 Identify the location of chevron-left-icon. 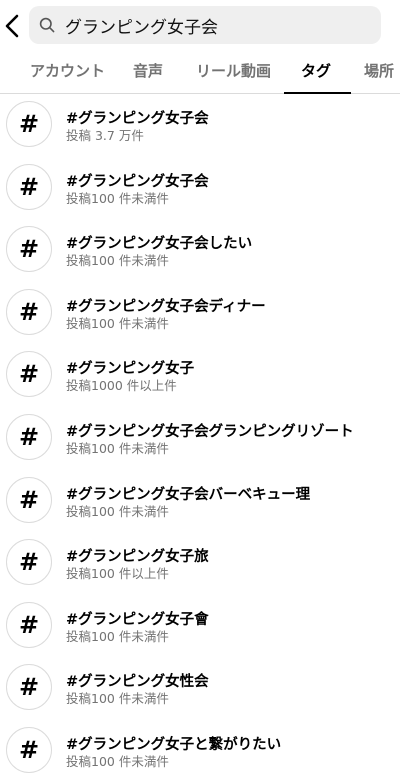
(12, 26).